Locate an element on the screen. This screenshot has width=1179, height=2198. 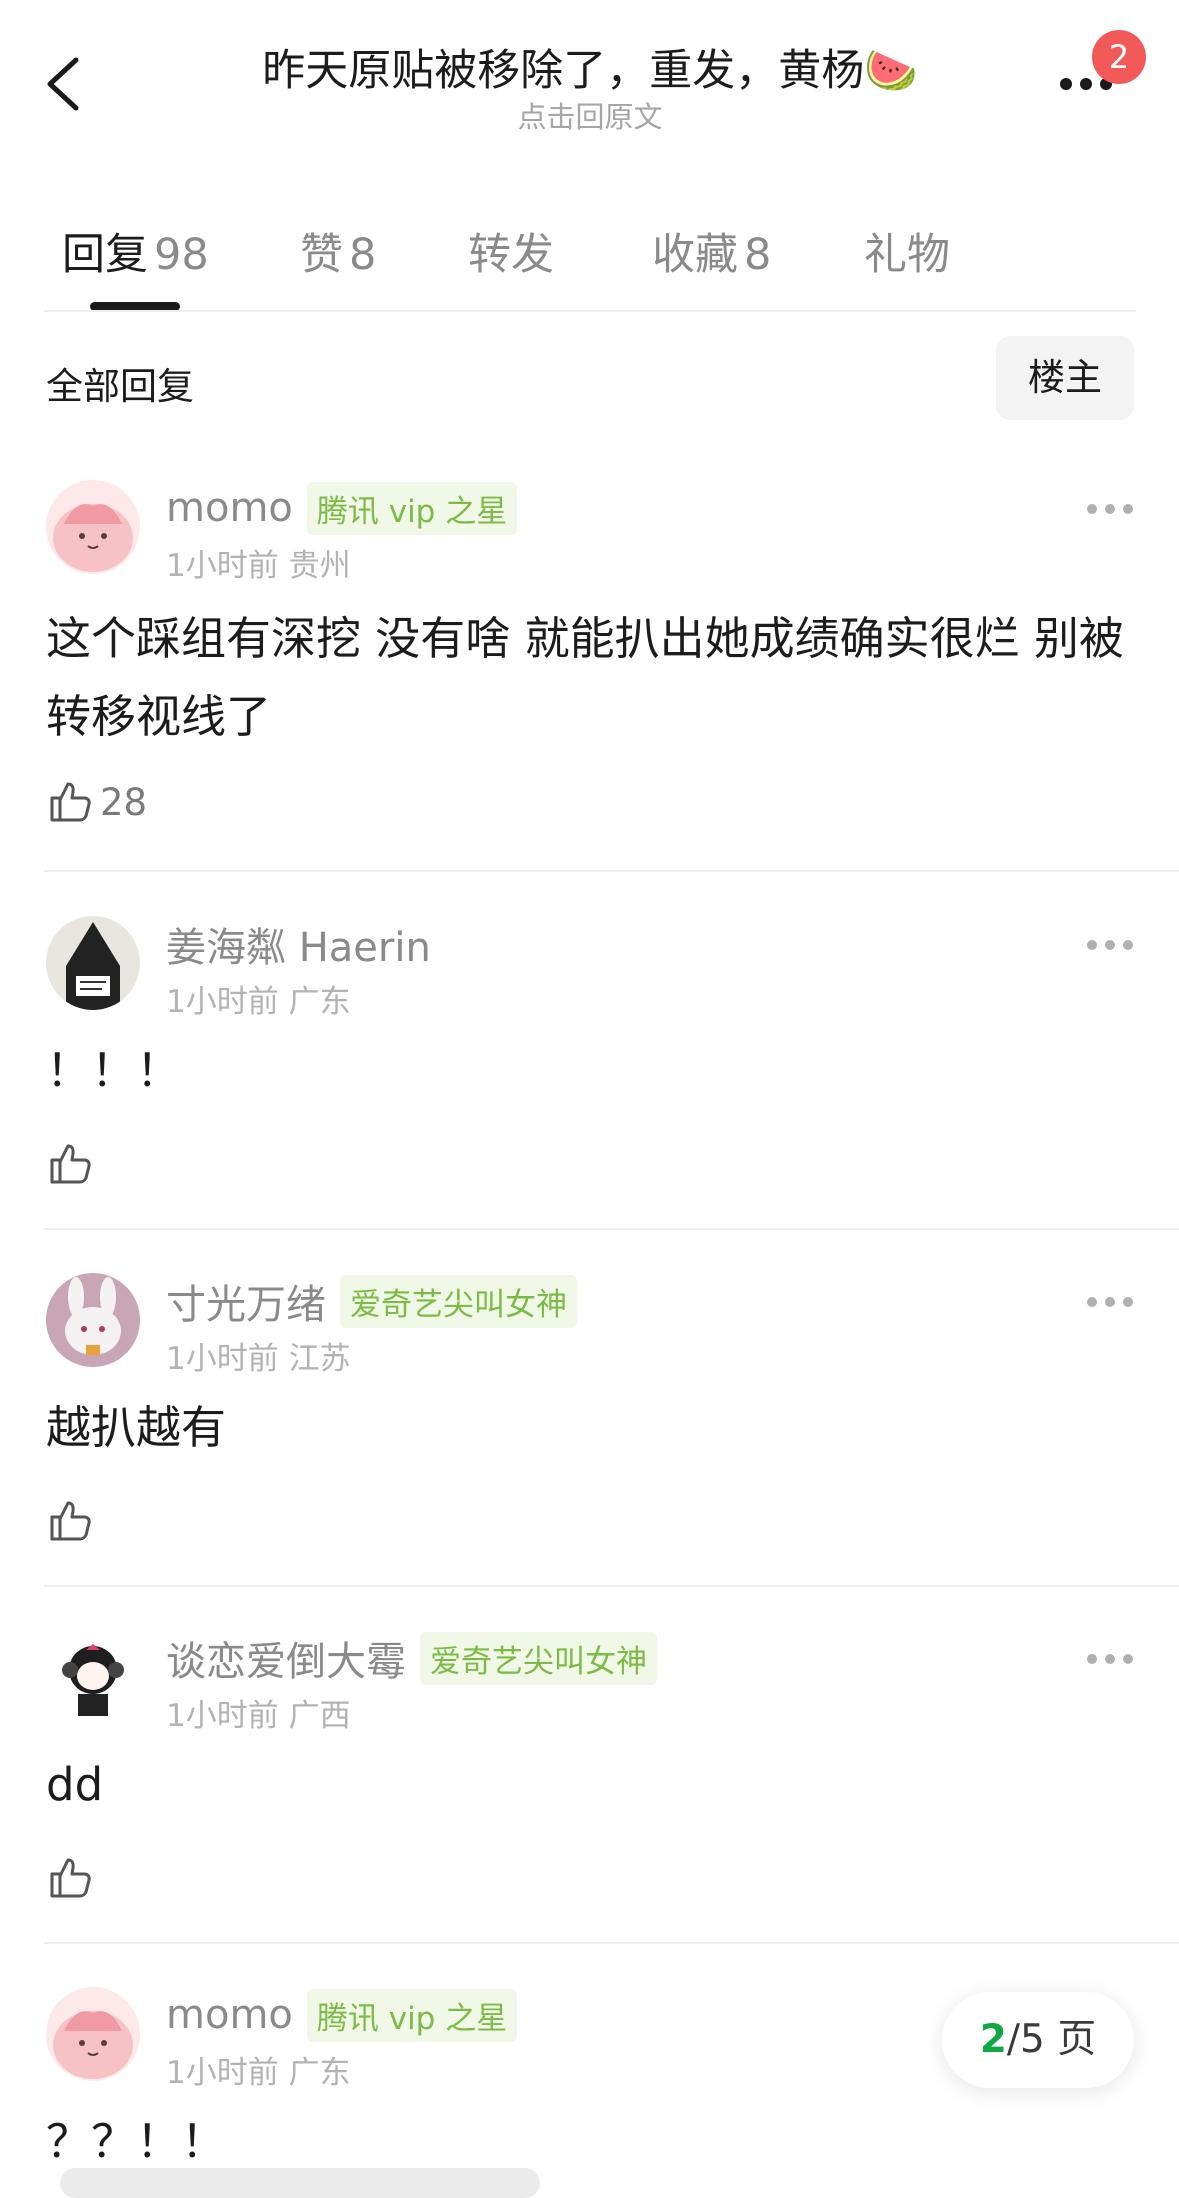
comment-text: dd is located at coordinates (75, 1784).